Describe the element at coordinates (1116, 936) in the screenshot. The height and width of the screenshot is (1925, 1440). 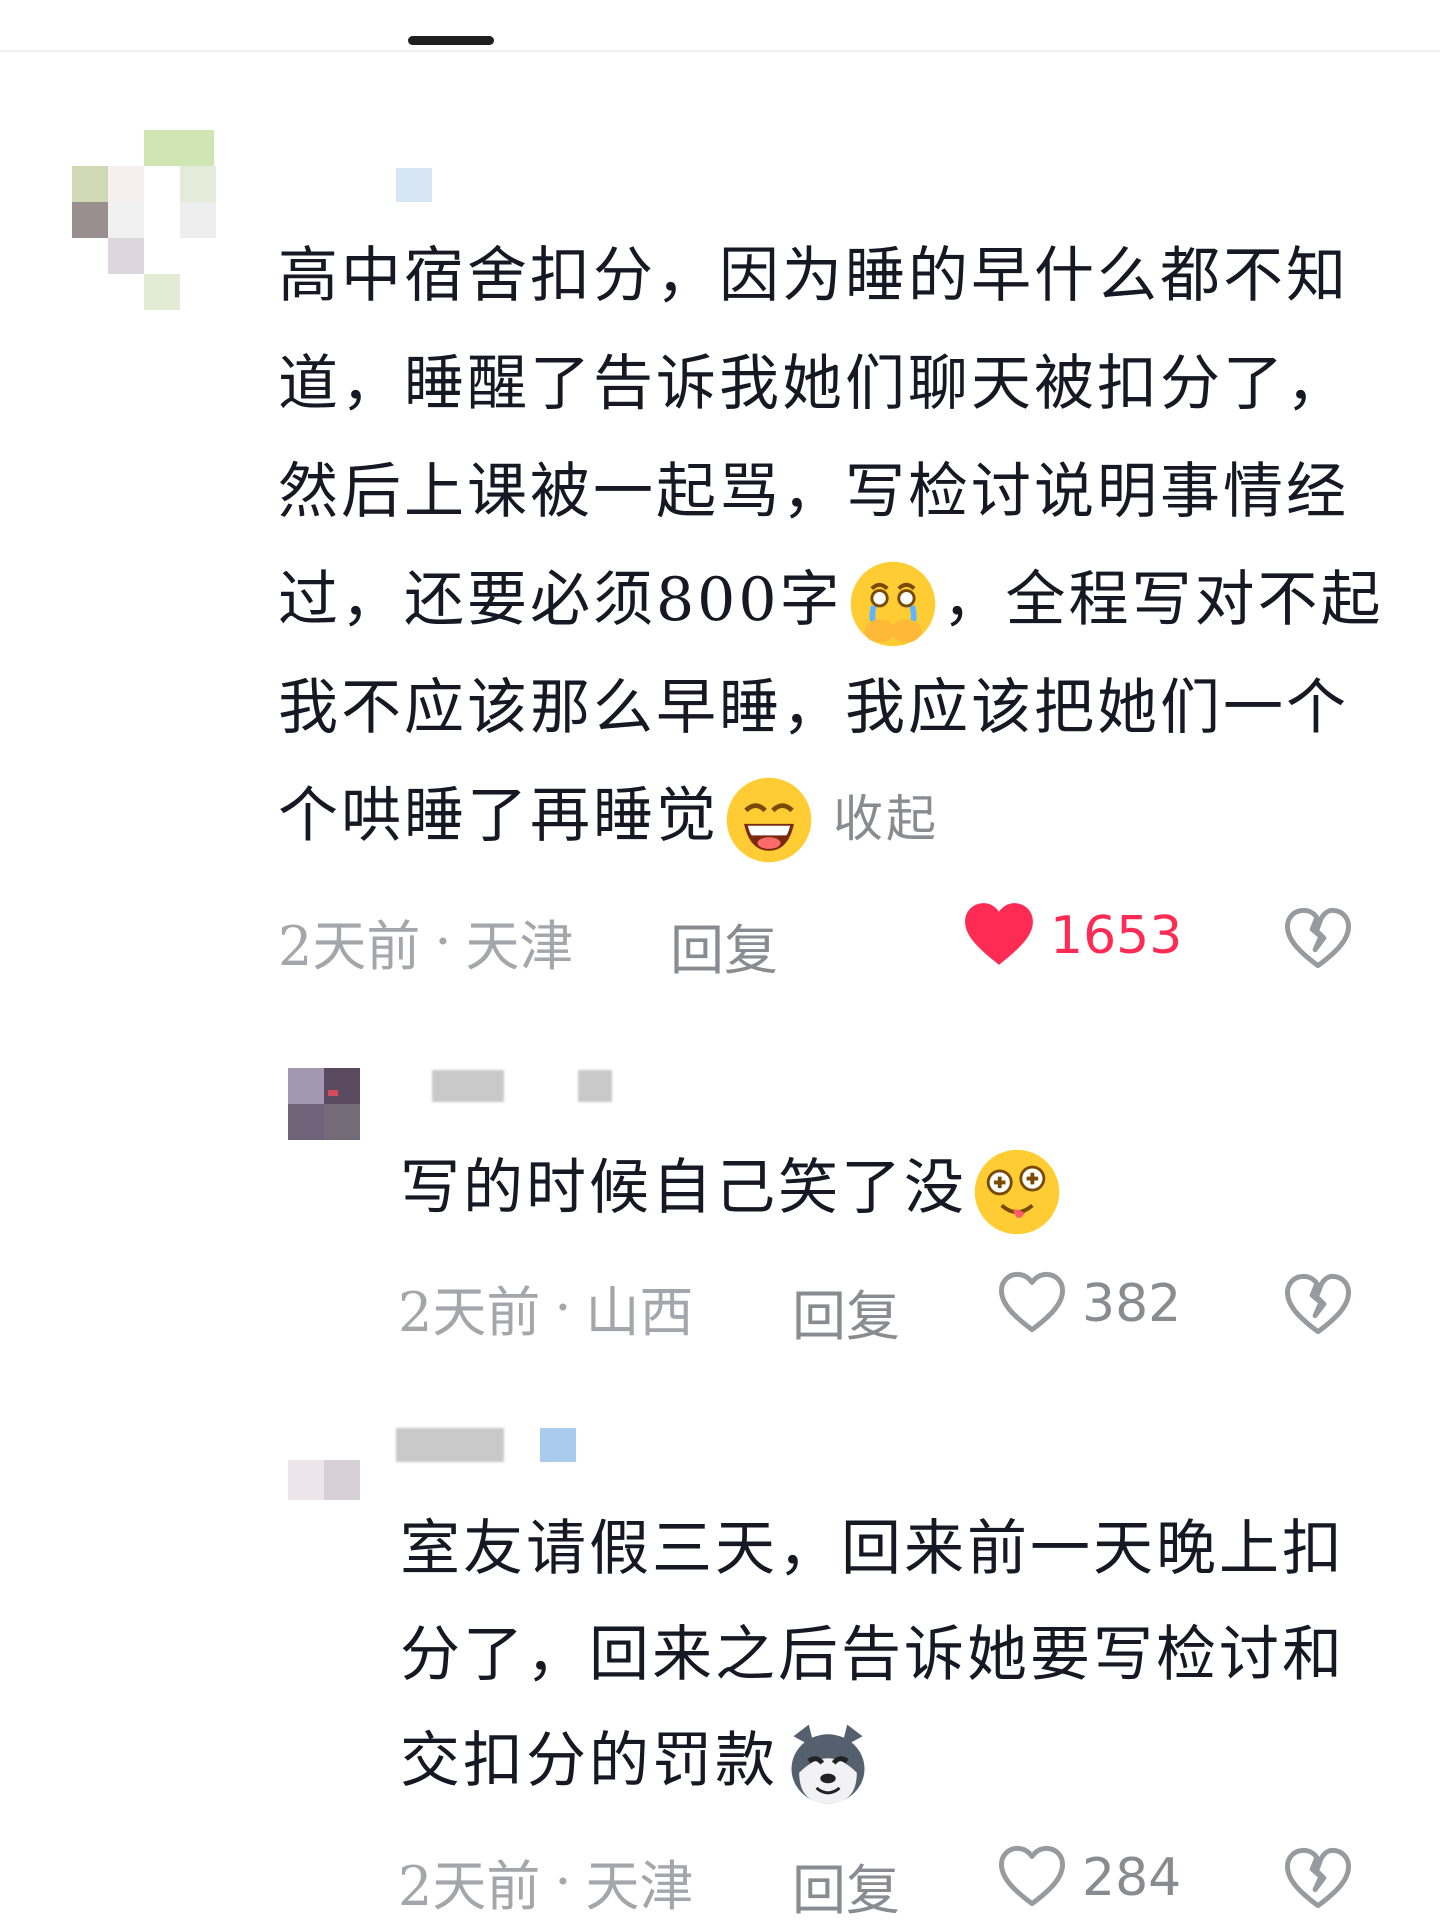
I see `like-count: 1653` at that location.